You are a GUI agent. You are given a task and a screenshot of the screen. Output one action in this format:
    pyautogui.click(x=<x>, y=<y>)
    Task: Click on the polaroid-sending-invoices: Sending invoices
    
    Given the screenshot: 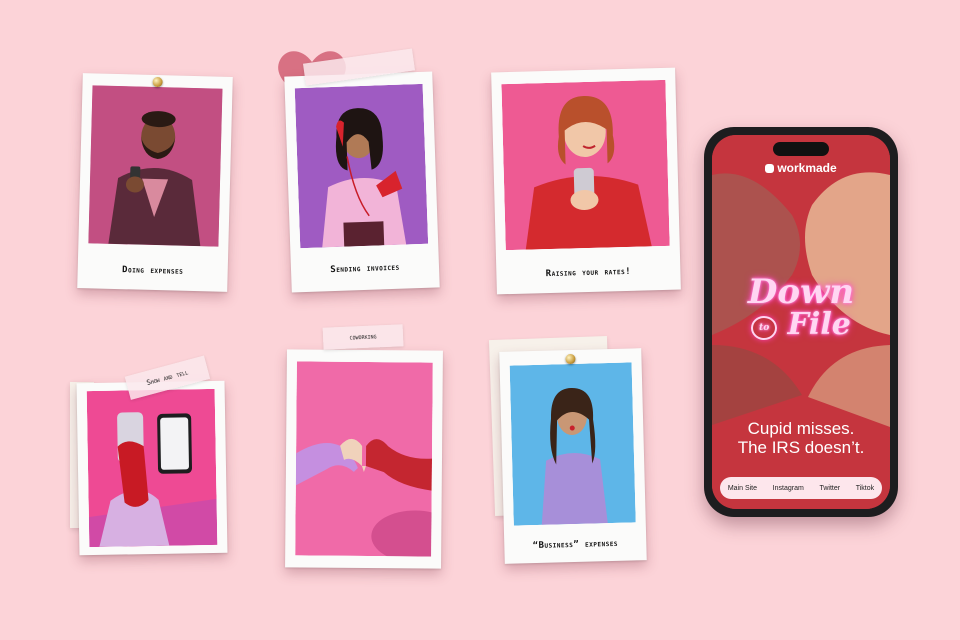 What is the action you would take?
    pyautogui.click(x=362, y=170)
    